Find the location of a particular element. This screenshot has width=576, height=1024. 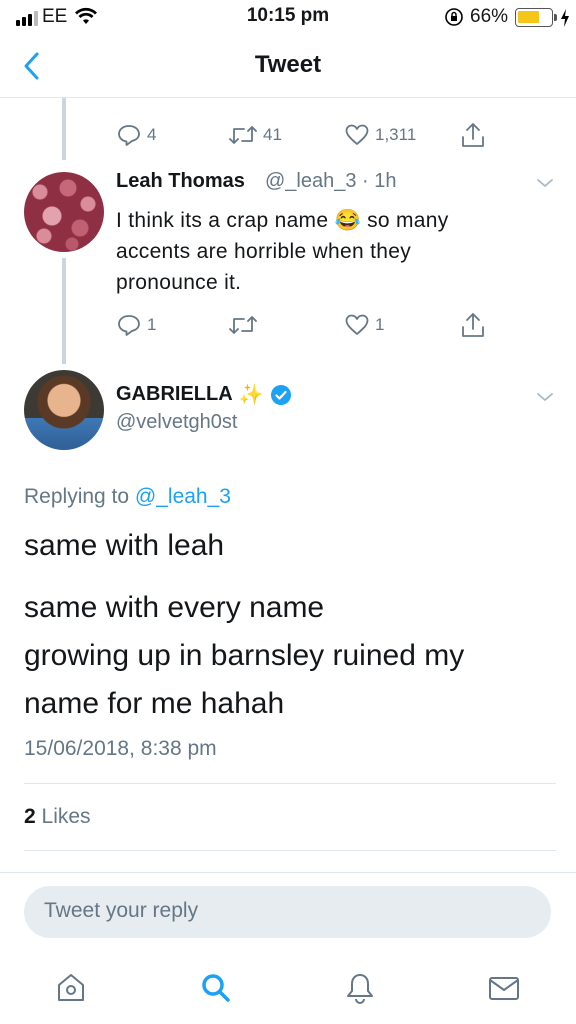

like-action: 1 is located at coordinates (364, 325).